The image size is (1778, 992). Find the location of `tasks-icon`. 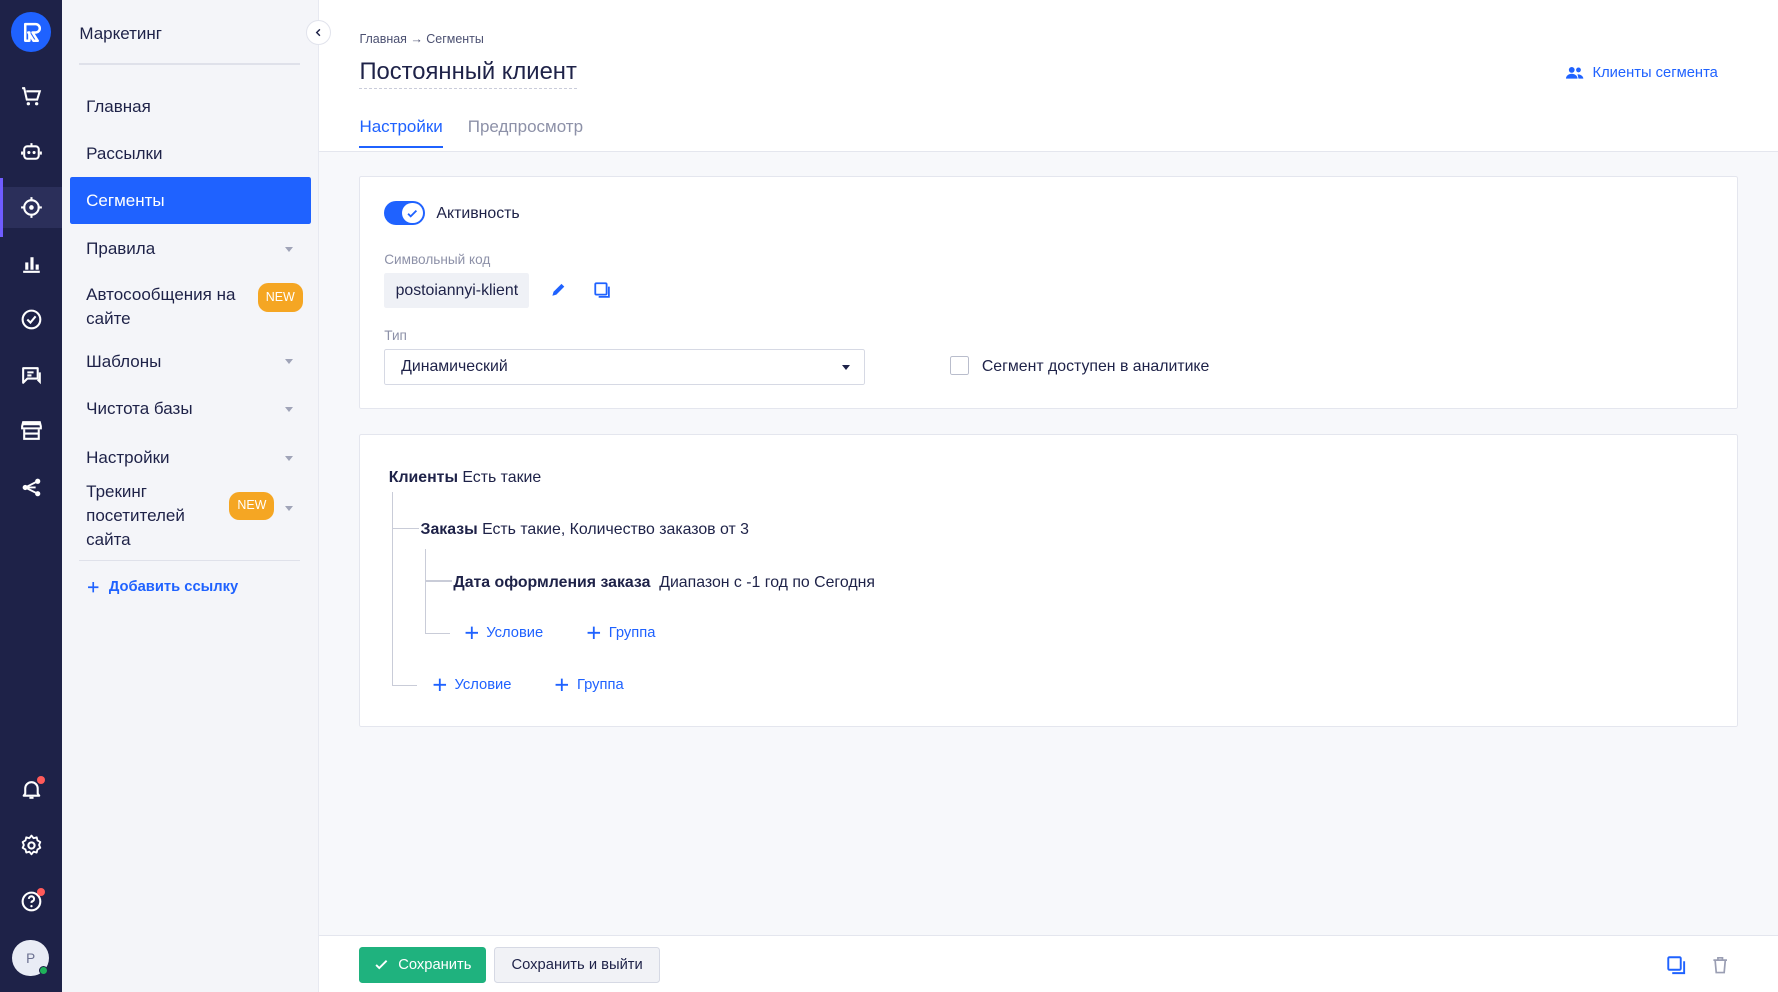

tasks-icon is located at coordinates (31, 319).